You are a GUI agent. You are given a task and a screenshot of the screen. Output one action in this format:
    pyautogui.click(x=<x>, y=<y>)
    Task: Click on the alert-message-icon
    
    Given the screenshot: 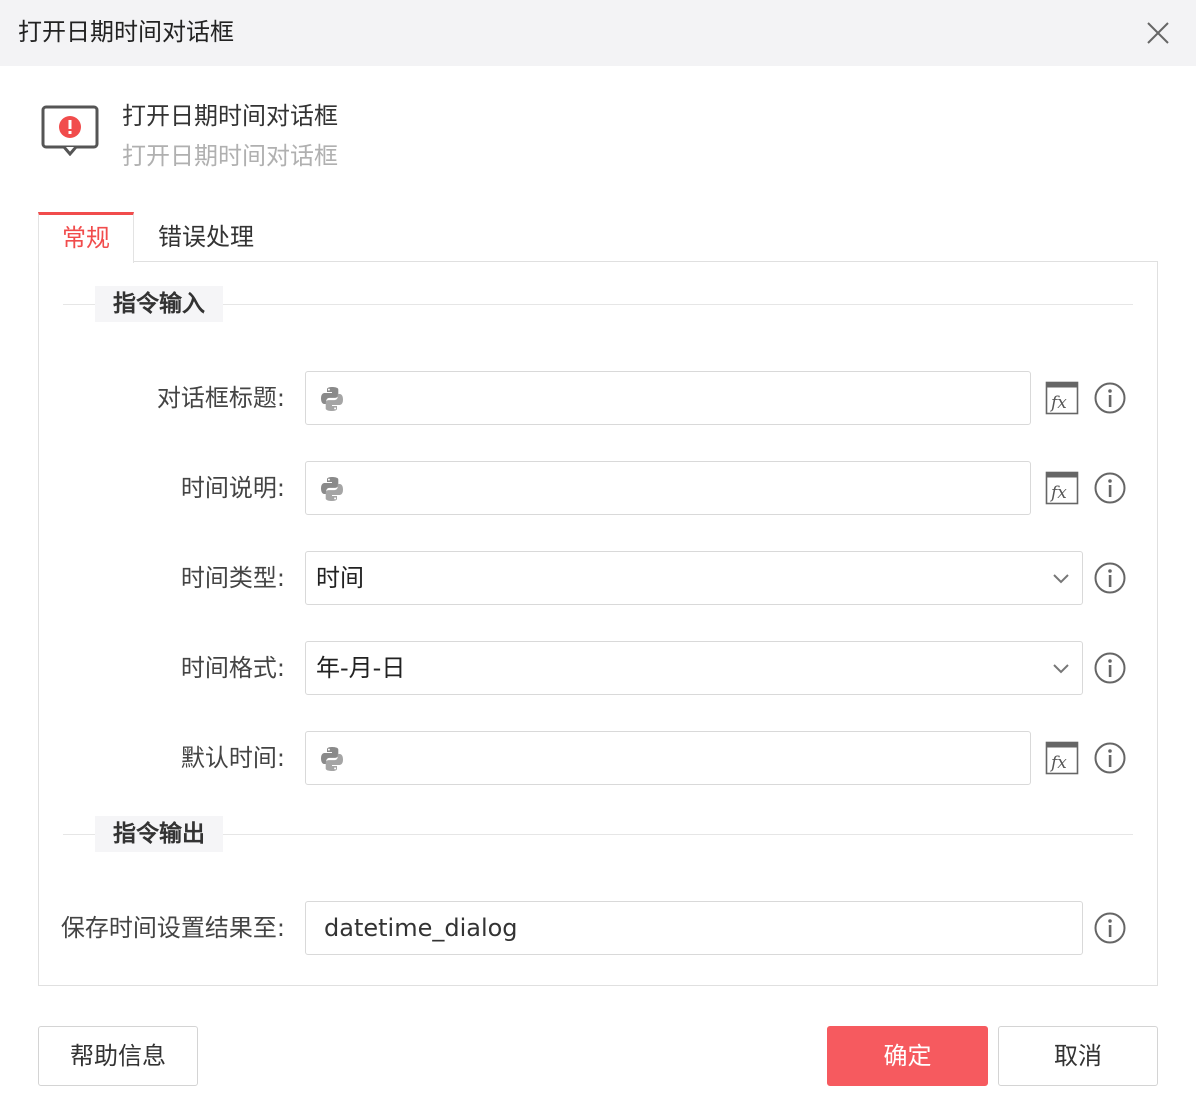 What is the action you would take?
    pyautogui.click(x=70, y=130)
    